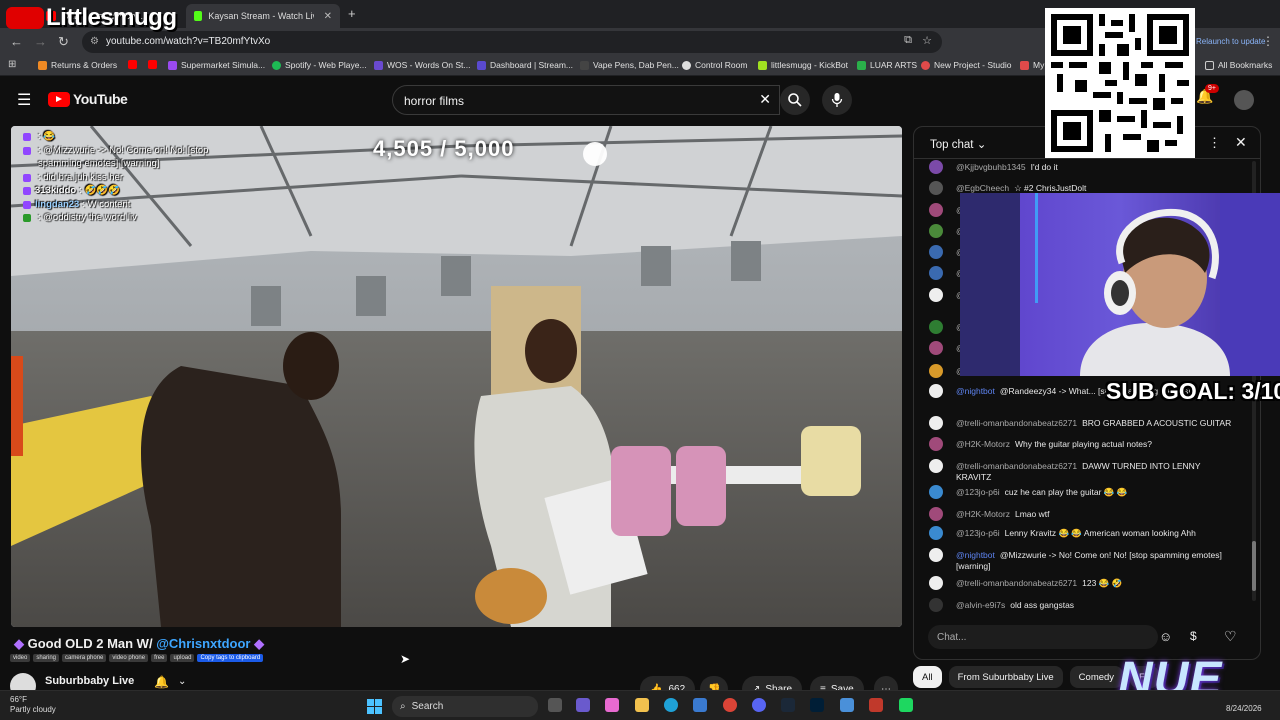  Describe the element at coordinates (1230, 636) in the screenshot. I see `heart-icon: ♡` at that location.